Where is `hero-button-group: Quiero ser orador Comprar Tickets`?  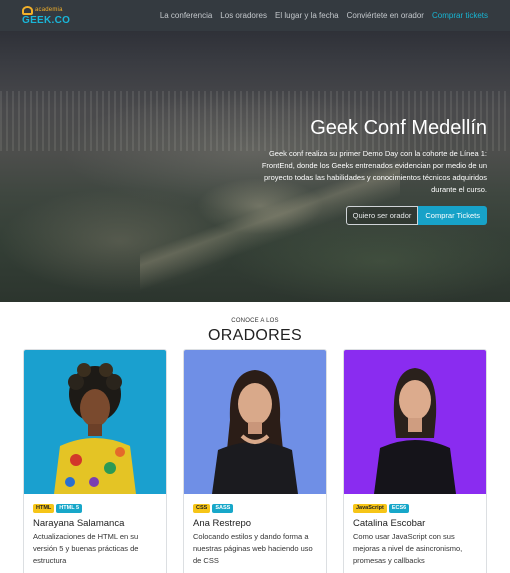
hero-button-group: Quiero ser orador Comprar Tickets is located at coordinates (372, 215).